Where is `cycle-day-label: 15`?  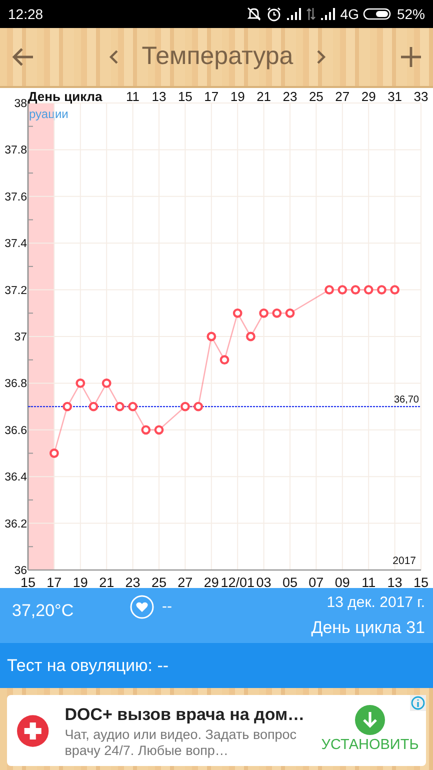 cycle-day-label: 15 is located at coordinates (185, 96).